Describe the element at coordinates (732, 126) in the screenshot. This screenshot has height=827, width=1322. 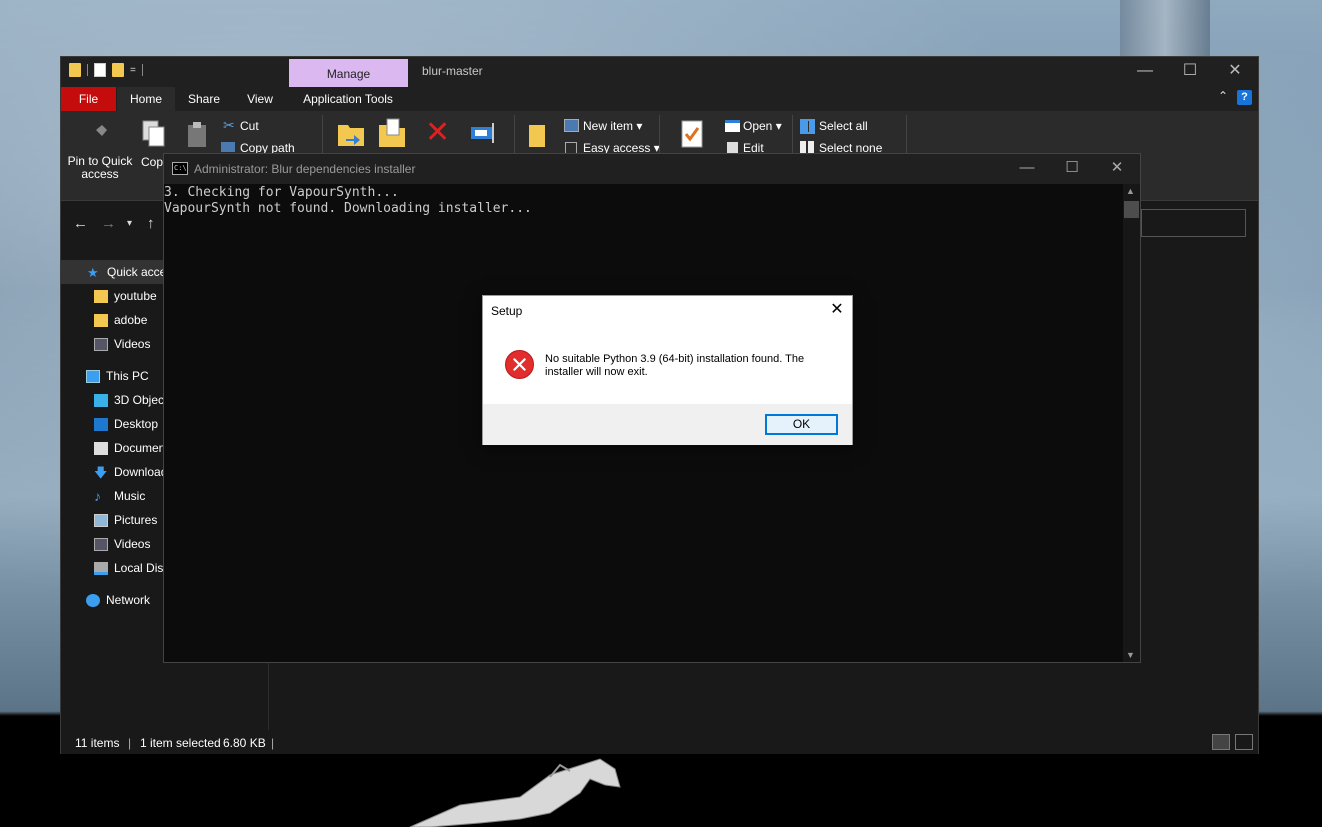
I see `open-icon` at that location.